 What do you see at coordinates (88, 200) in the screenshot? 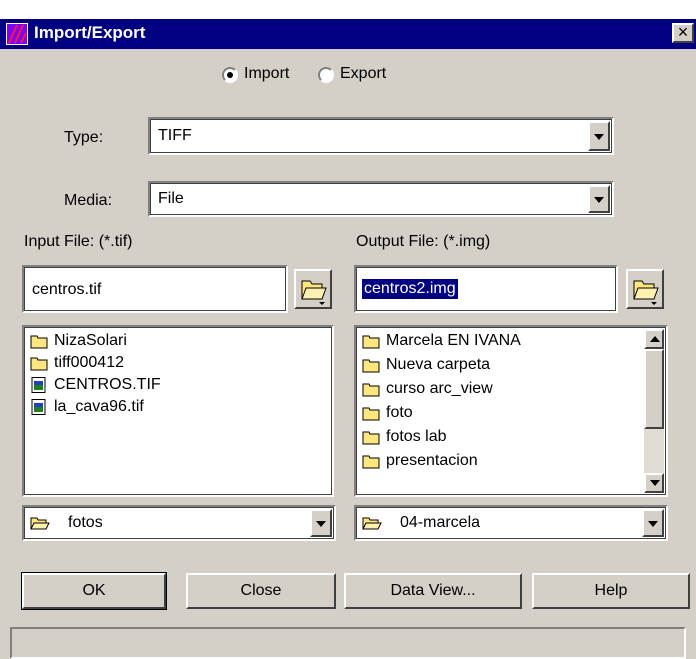
I see `media-label: Media:` at bounding box center [88, 200].